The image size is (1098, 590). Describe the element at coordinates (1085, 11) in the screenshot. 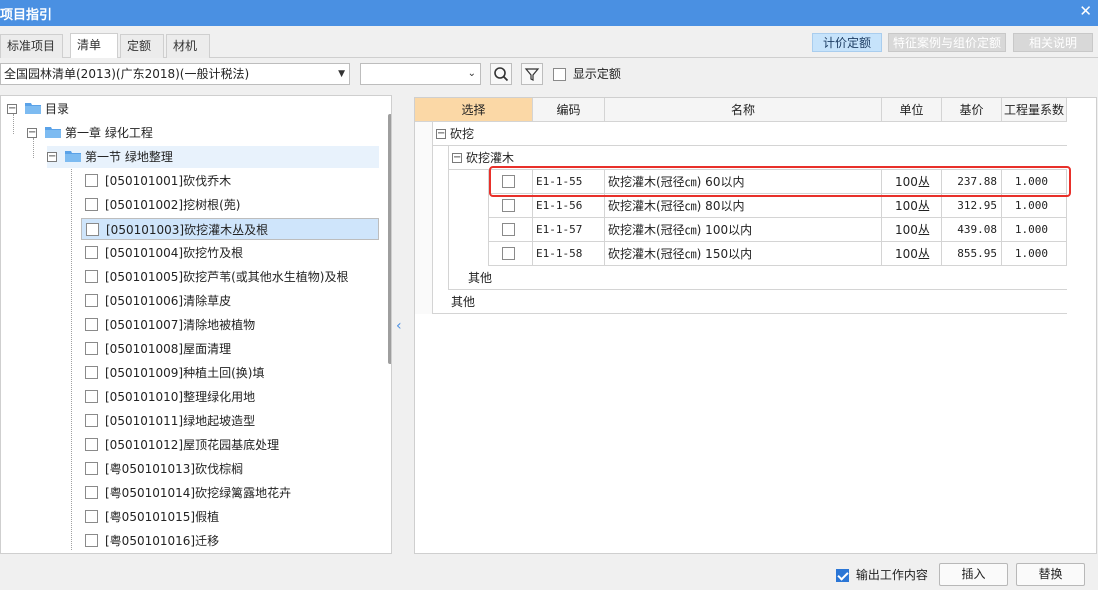

I see `close-icon: ✕` at that location.